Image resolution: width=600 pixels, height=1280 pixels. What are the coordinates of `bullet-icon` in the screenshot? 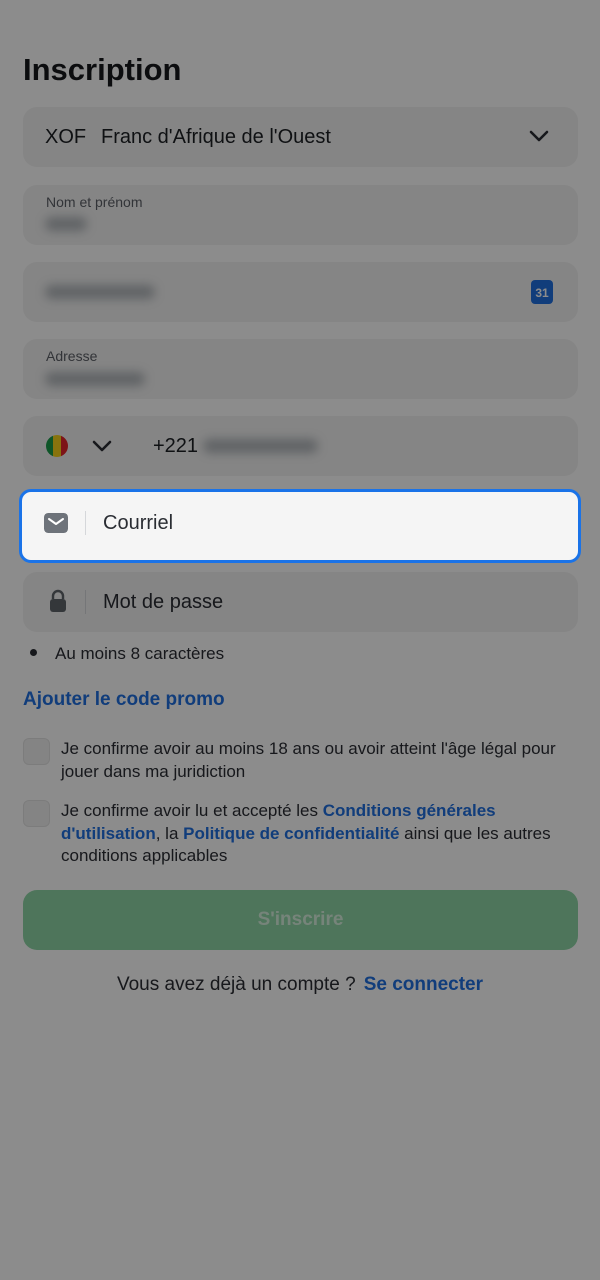 It's located at (33, 653).